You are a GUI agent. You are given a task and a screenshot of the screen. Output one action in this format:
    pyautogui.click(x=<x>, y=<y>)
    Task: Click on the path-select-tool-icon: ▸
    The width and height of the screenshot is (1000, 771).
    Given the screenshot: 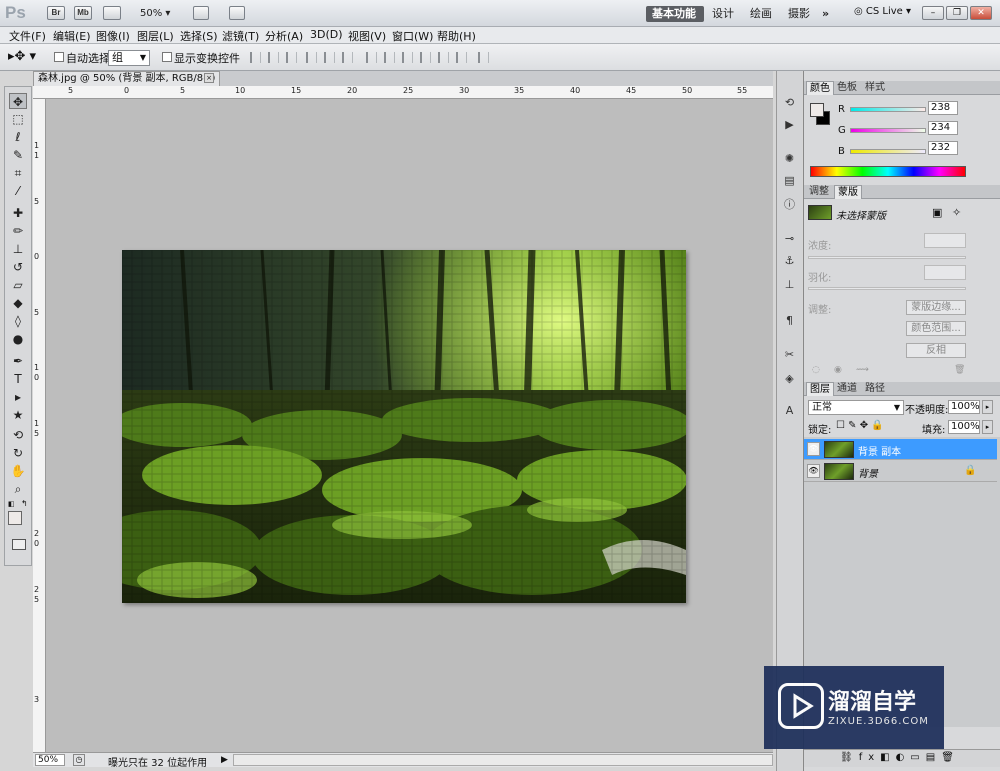 What is the action you would take?
    pyautogui.click(x=18, y=397)
    